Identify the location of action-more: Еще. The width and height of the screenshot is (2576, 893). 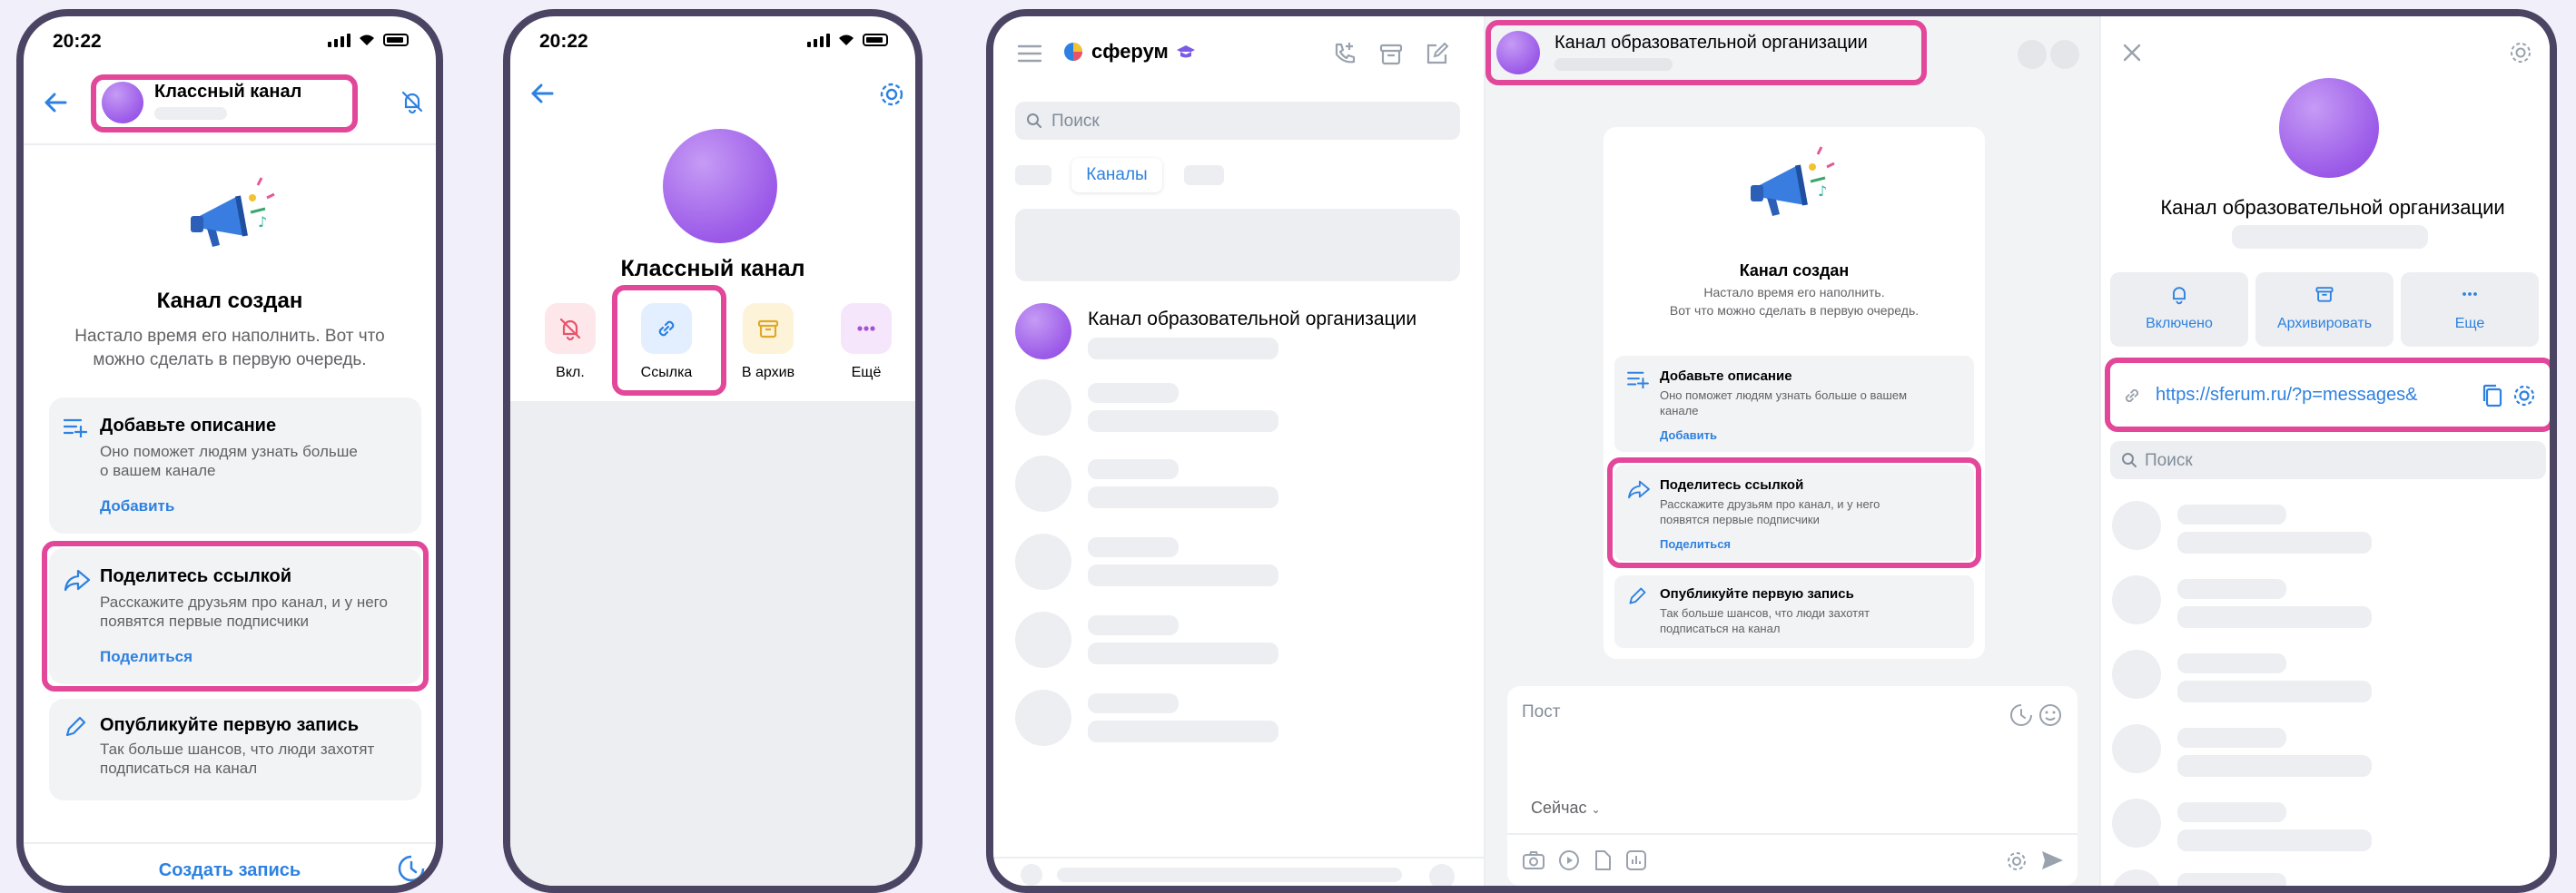
(2470, 309).